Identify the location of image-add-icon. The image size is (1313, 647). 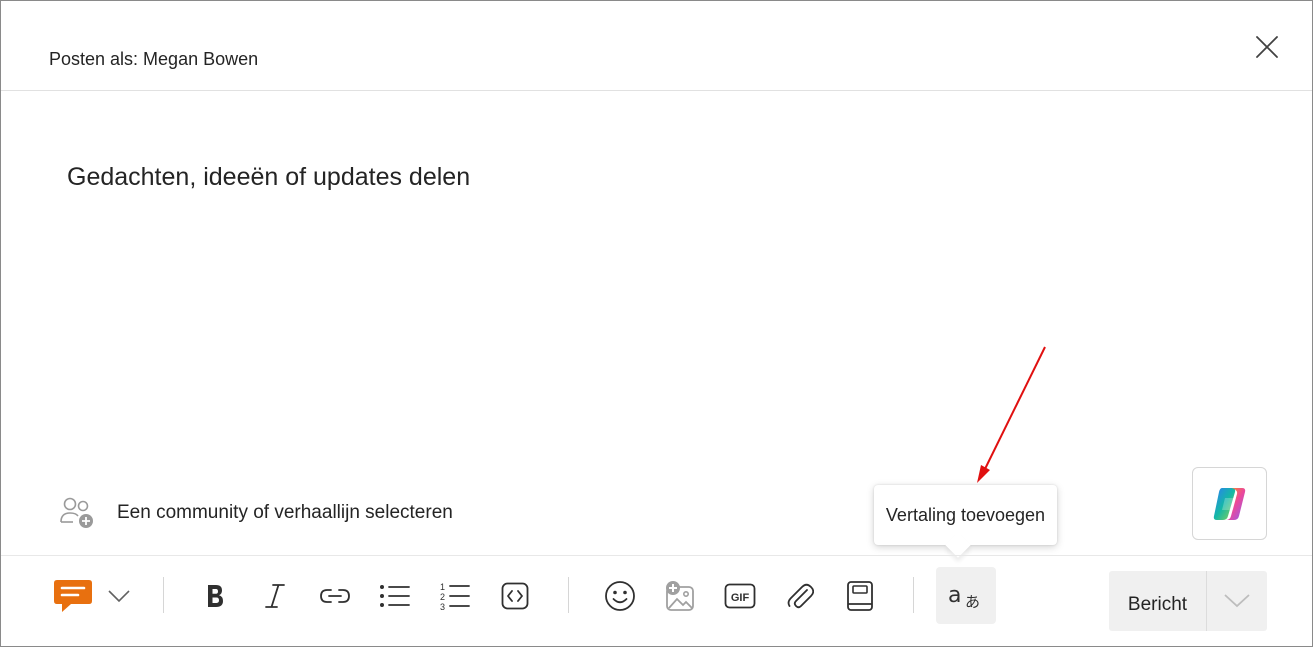
(680, 596).